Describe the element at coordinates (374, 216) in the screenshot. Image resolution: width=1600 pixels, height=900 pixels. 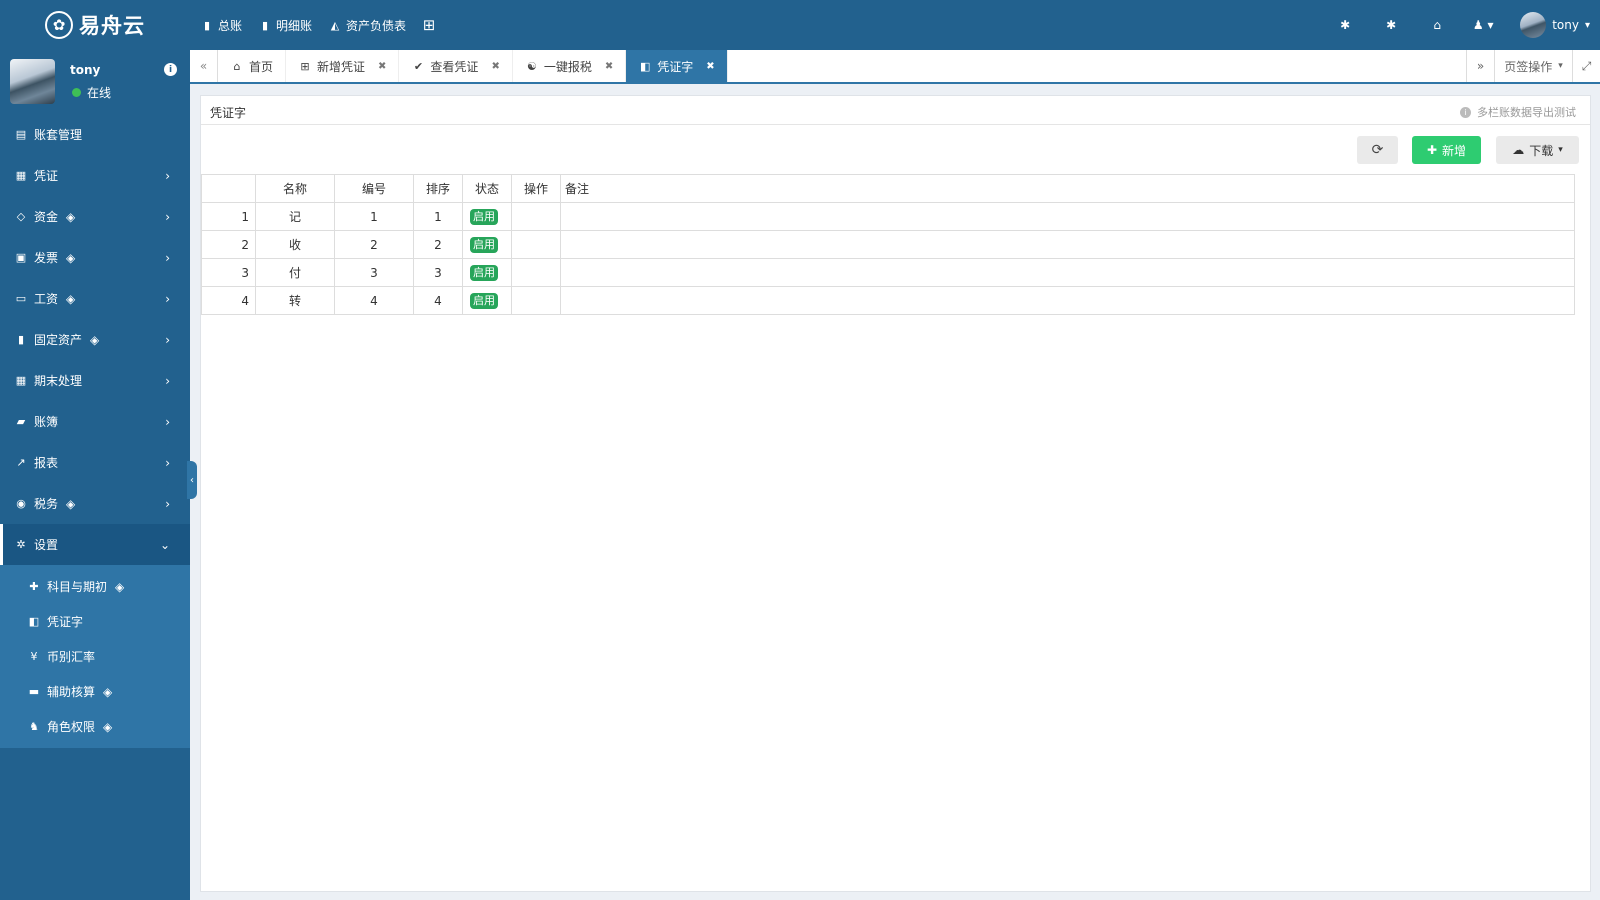
I see `cell-code: 1` at that location.